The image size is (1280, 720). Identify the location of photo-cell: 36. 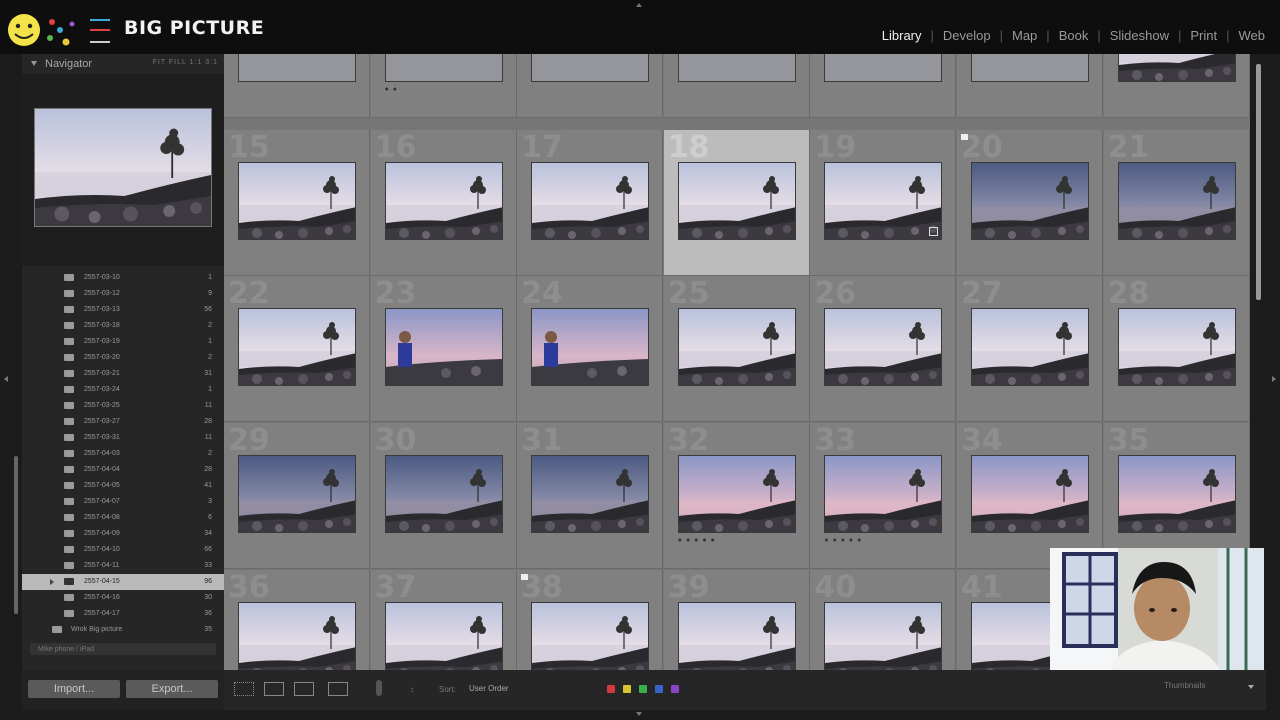
(297, 620).